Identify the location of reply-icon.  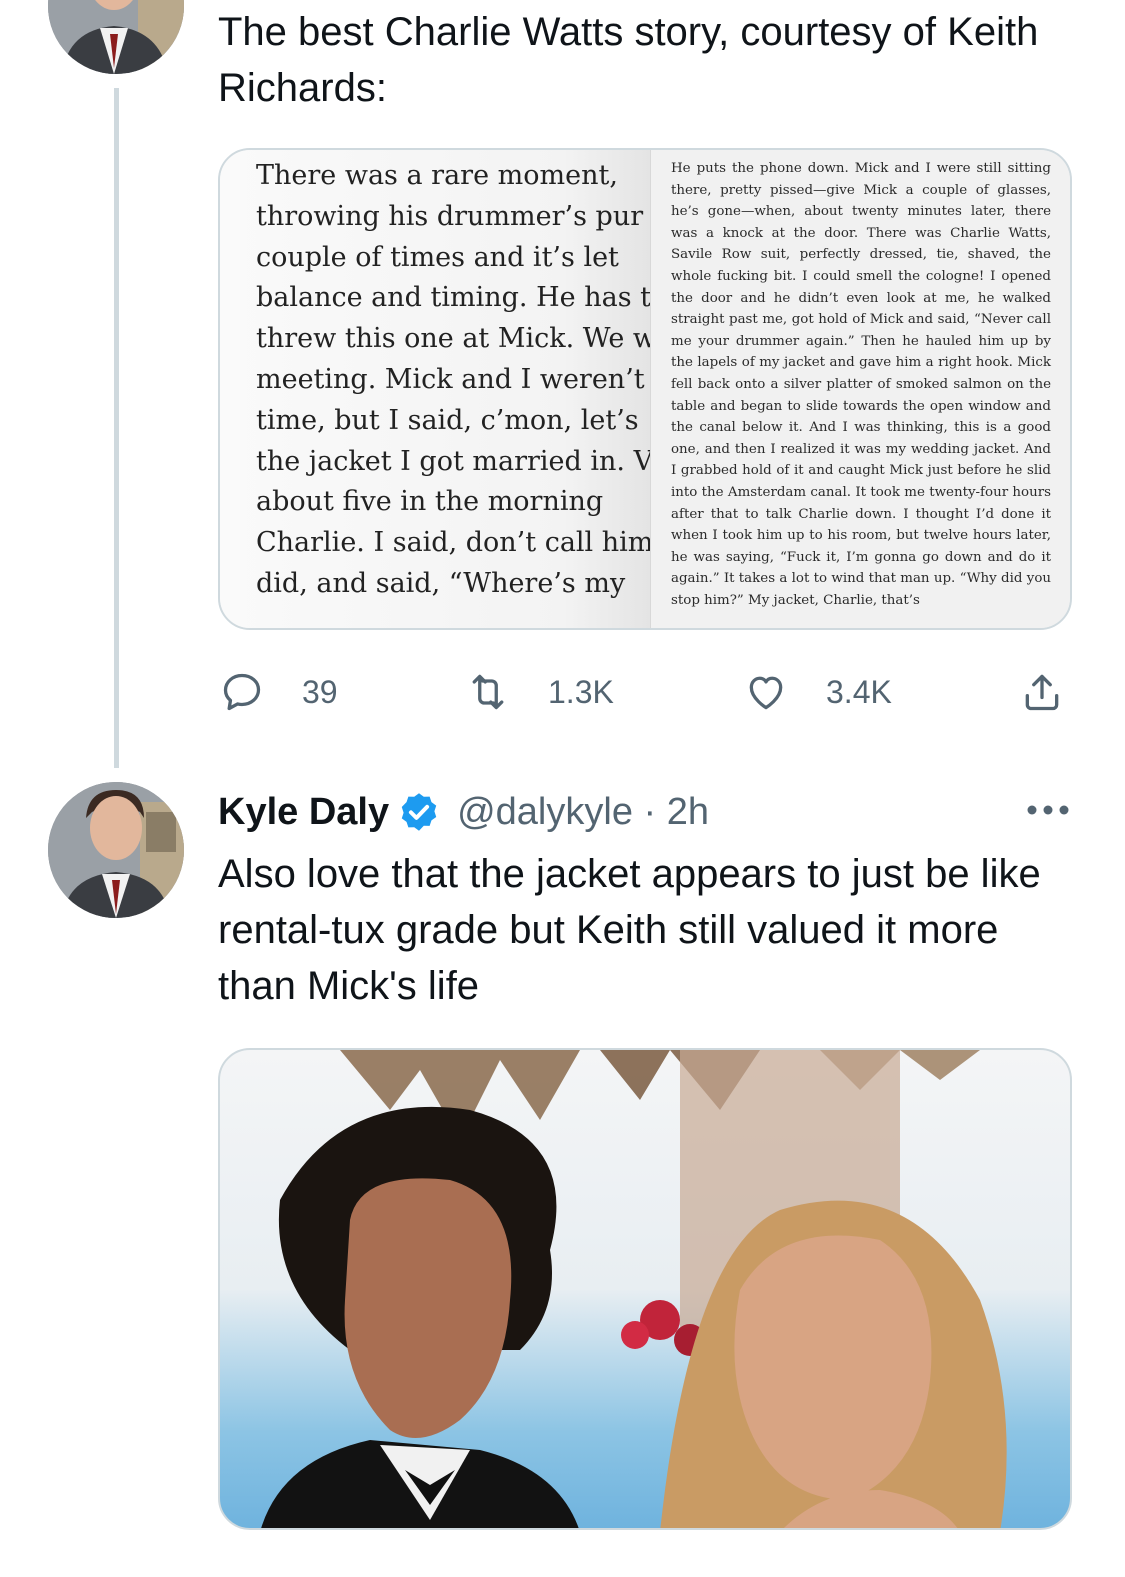
(242, 692).